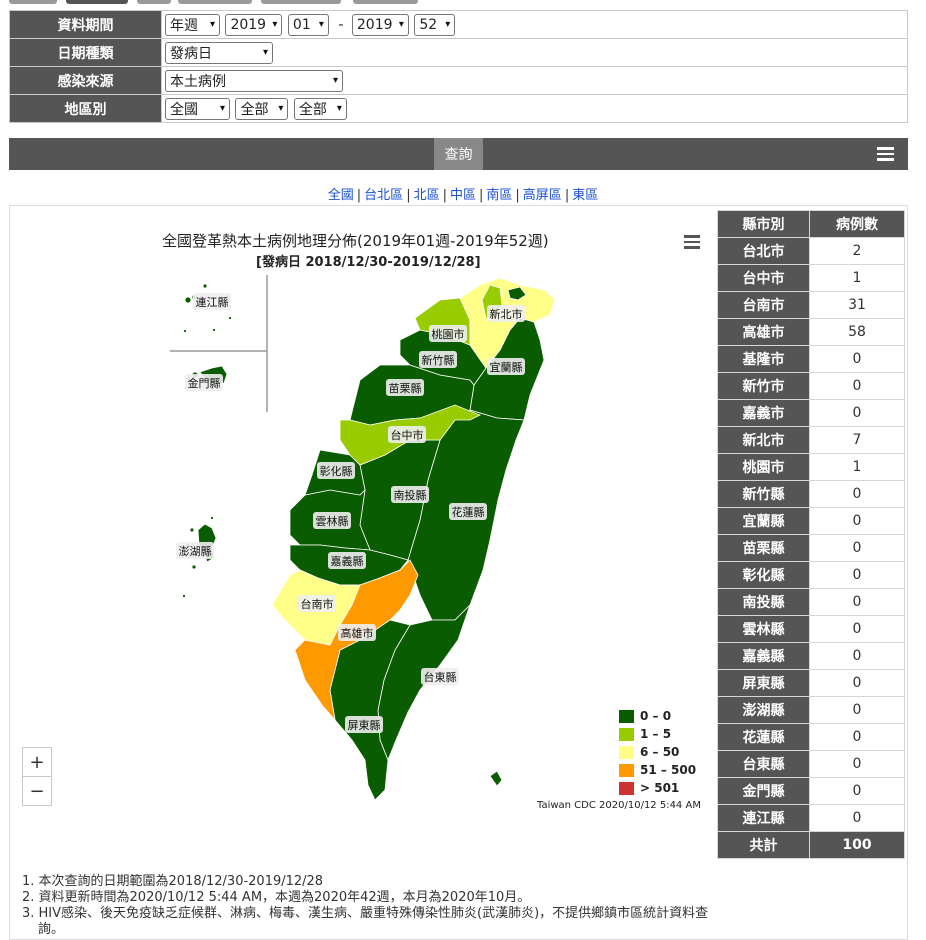 This screenshot has width=926, height=940. Describe the element at coordinates (763, 386) in the screenshot. I see `county-name: 新竹市` at that location.